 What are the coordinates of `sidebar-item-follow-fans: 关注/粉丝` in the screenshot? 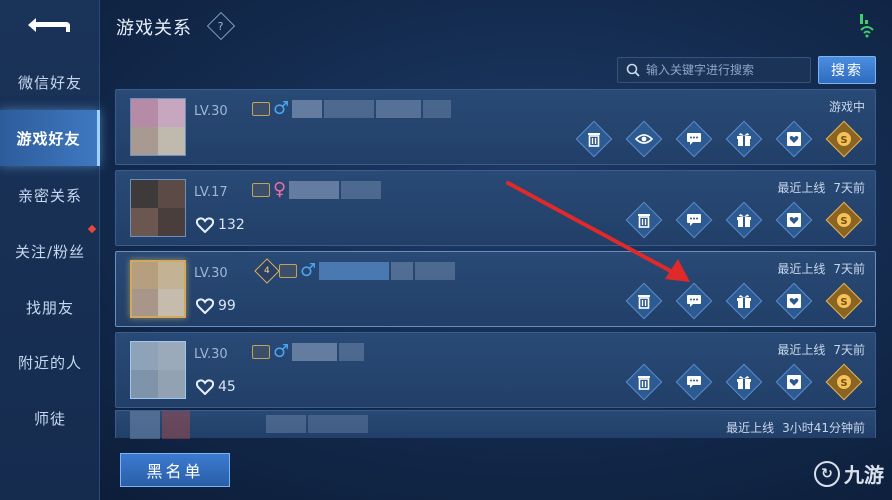 It's located at (50, 250).